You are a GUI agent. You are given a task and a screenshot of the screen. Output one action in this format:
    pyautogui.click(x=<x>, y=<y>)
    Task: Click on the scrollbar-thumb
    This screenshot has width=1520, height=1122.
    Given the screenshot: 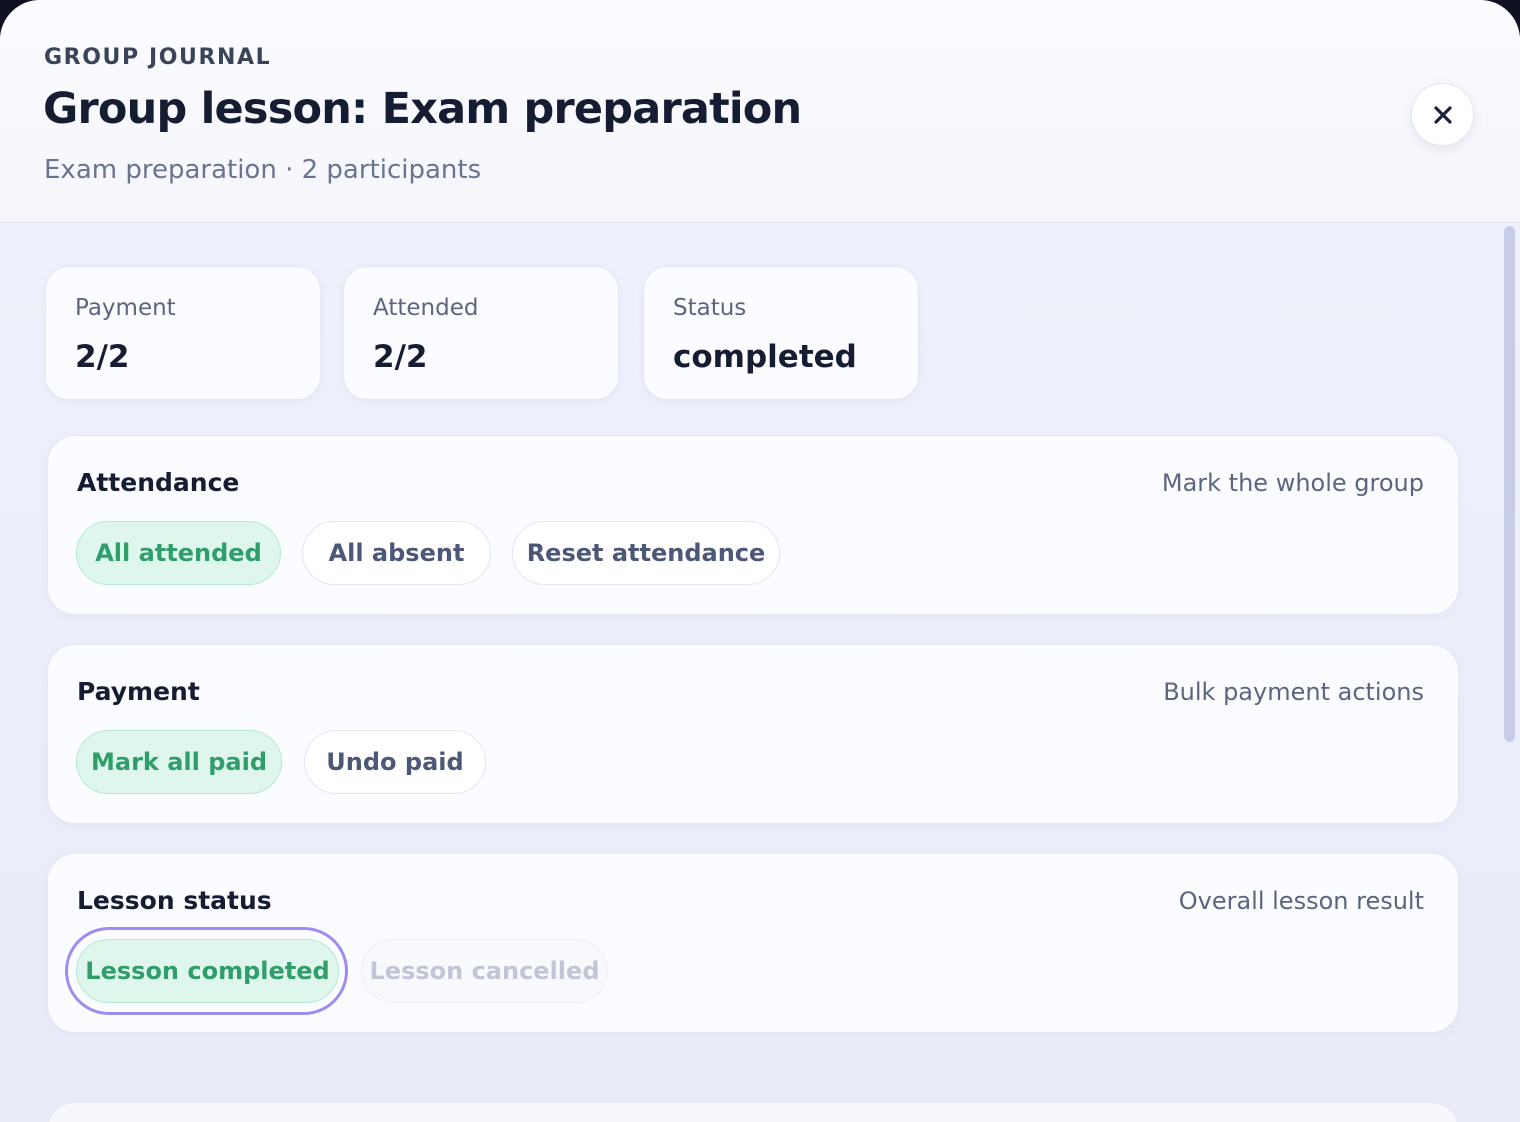 What is the action you would take?
    pyautogui.click(x=1509, y=484)
    